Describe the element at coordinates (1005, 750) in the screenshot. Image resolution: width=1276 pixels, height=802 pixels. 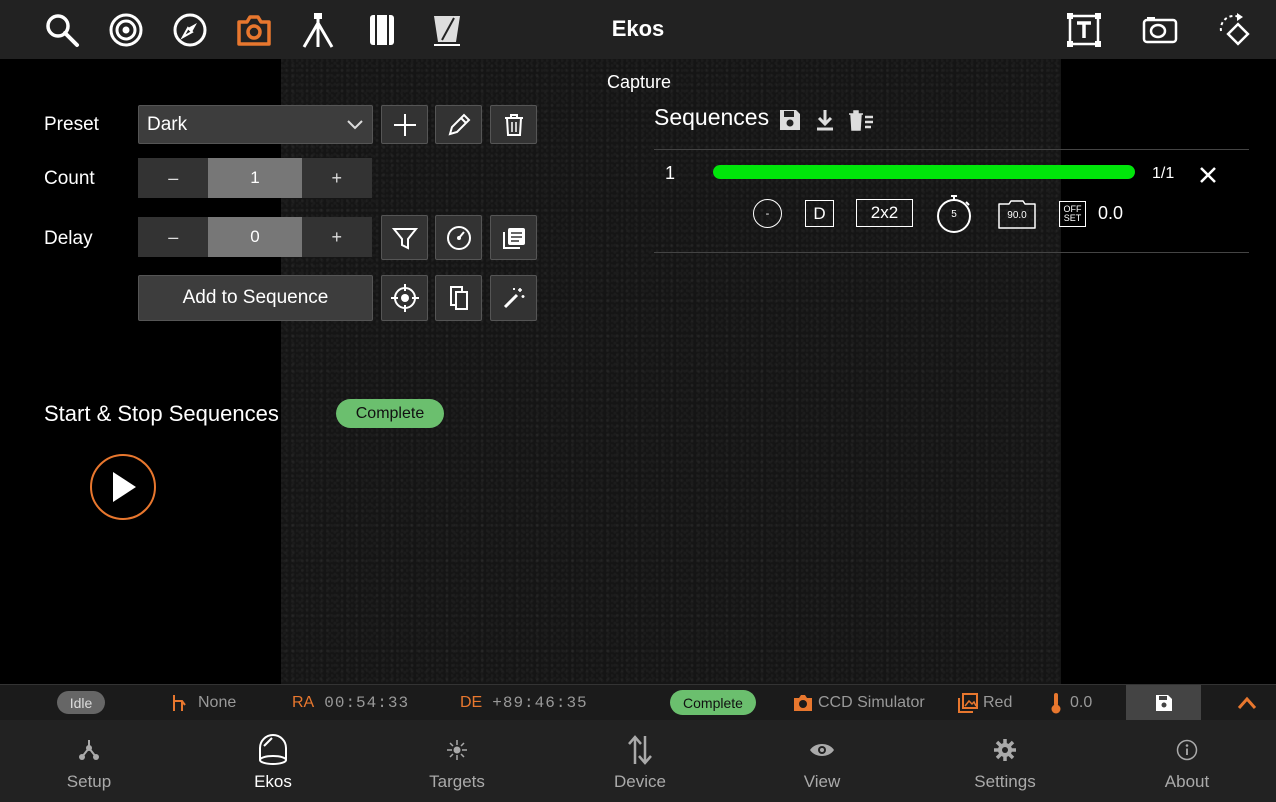
I see `gear-icon` at that location.